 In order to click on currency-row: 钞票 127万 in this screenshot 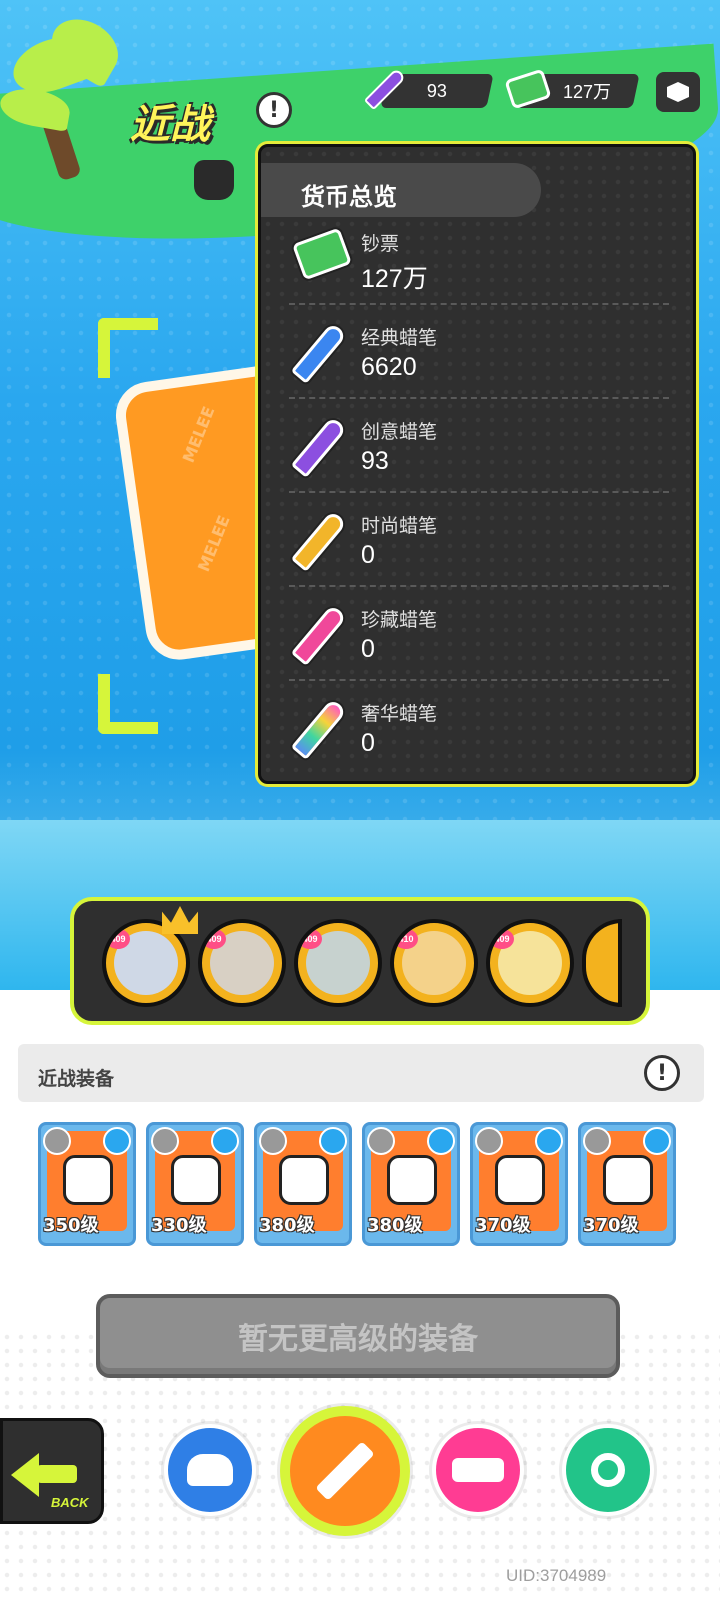, I will do `click(479, 258)`.